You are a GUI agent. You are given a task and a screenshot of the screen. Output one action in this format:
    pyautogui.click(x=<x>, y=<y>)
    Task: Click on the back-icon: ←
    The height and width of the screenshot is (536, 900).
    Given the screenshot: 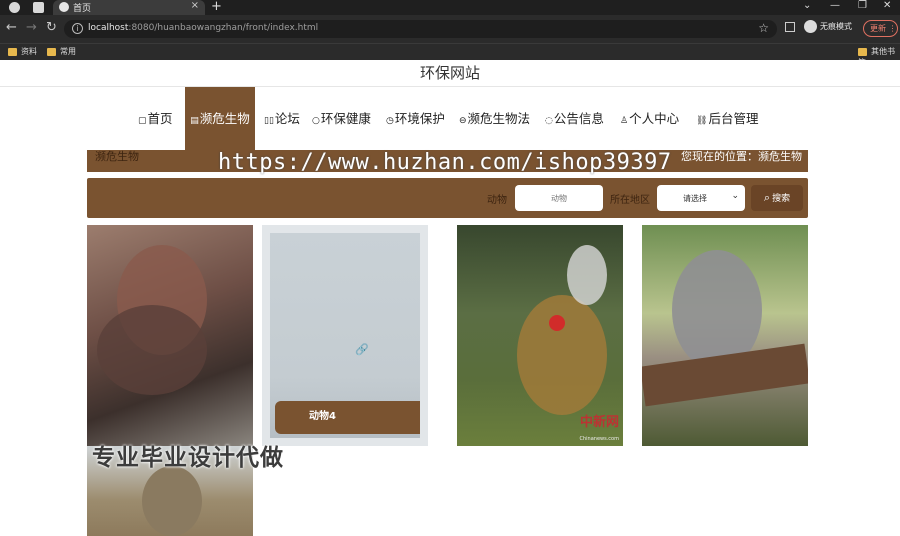 What is the action you would take?
    pyautogui.click(x=11, y=27)
    